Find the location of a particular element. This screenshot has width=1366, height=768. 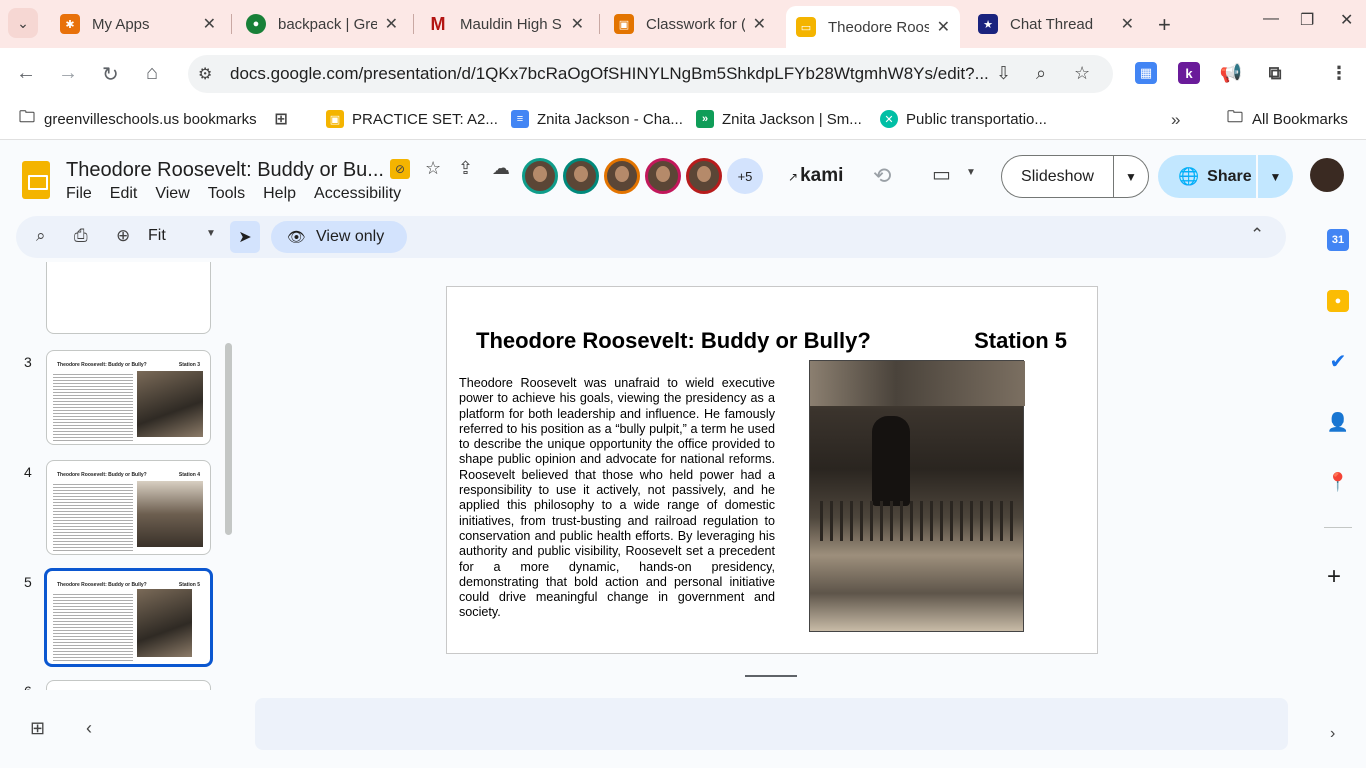

share-dropdown-button: ▼ is located at coordinates (1275, 176).